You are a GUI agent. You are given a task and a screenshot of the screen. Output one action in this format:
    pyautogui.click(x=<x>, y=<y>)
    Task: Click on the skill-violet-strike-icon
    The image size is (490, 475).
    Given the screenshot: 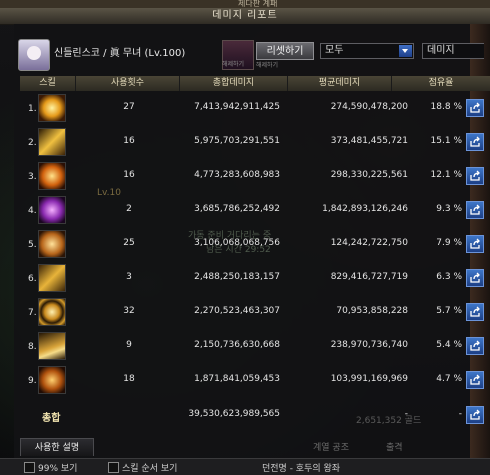 What is the action you would take?
    pyautogui.click(x=52, y=210)
    